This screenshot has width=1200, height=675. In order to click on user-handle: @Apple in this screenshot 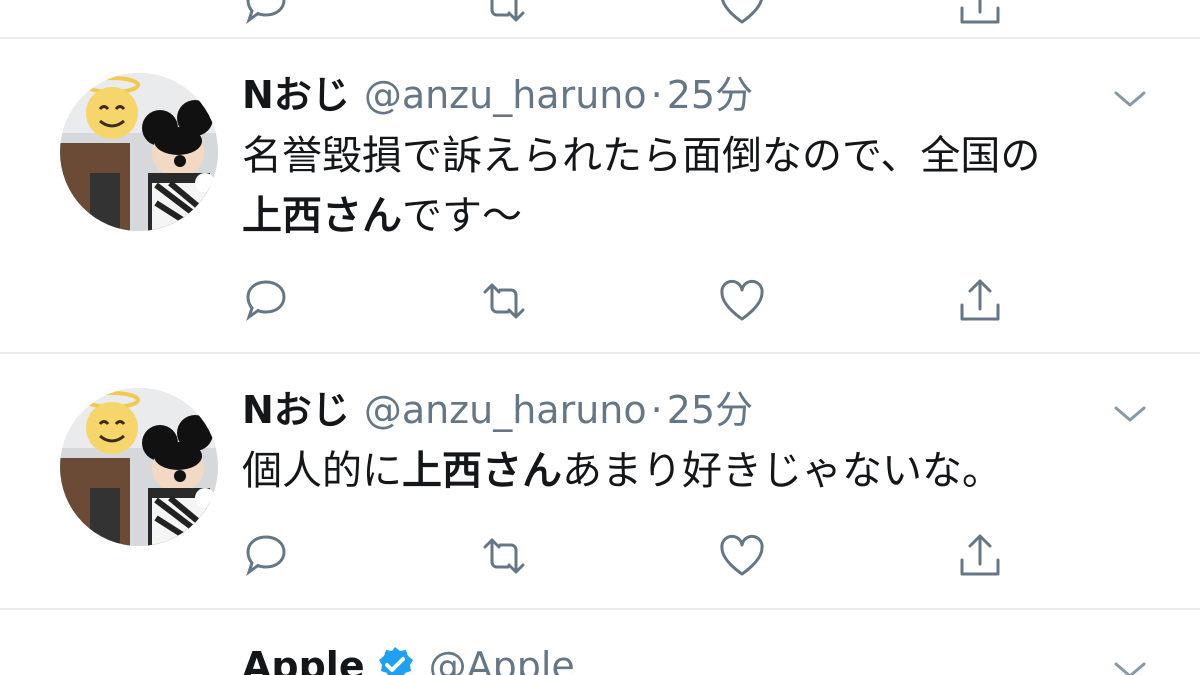, I will do `click(502, 659)`.